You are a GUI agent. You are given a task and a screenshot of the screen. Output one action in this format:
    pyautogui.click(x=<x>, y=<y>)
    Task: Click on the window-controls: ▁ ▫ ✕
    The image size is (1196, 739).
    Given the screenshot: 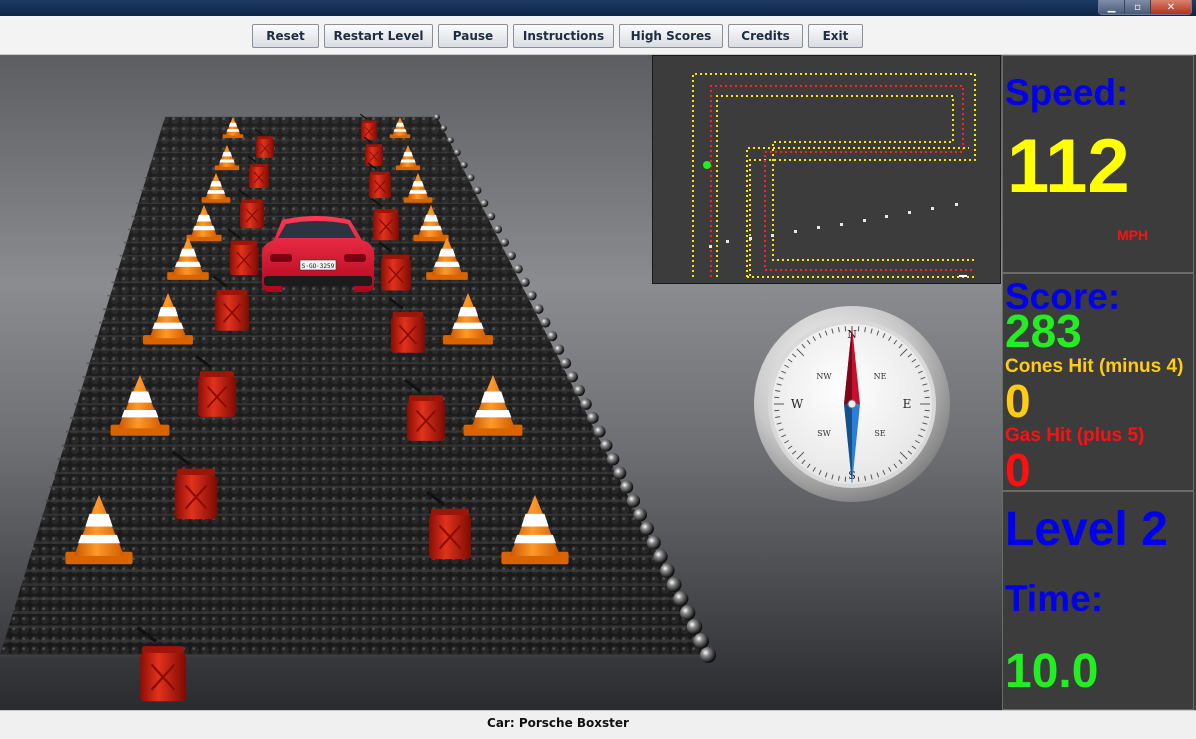 What is the action you would take?
    pyautogui.click(x=1145, y=7)
    